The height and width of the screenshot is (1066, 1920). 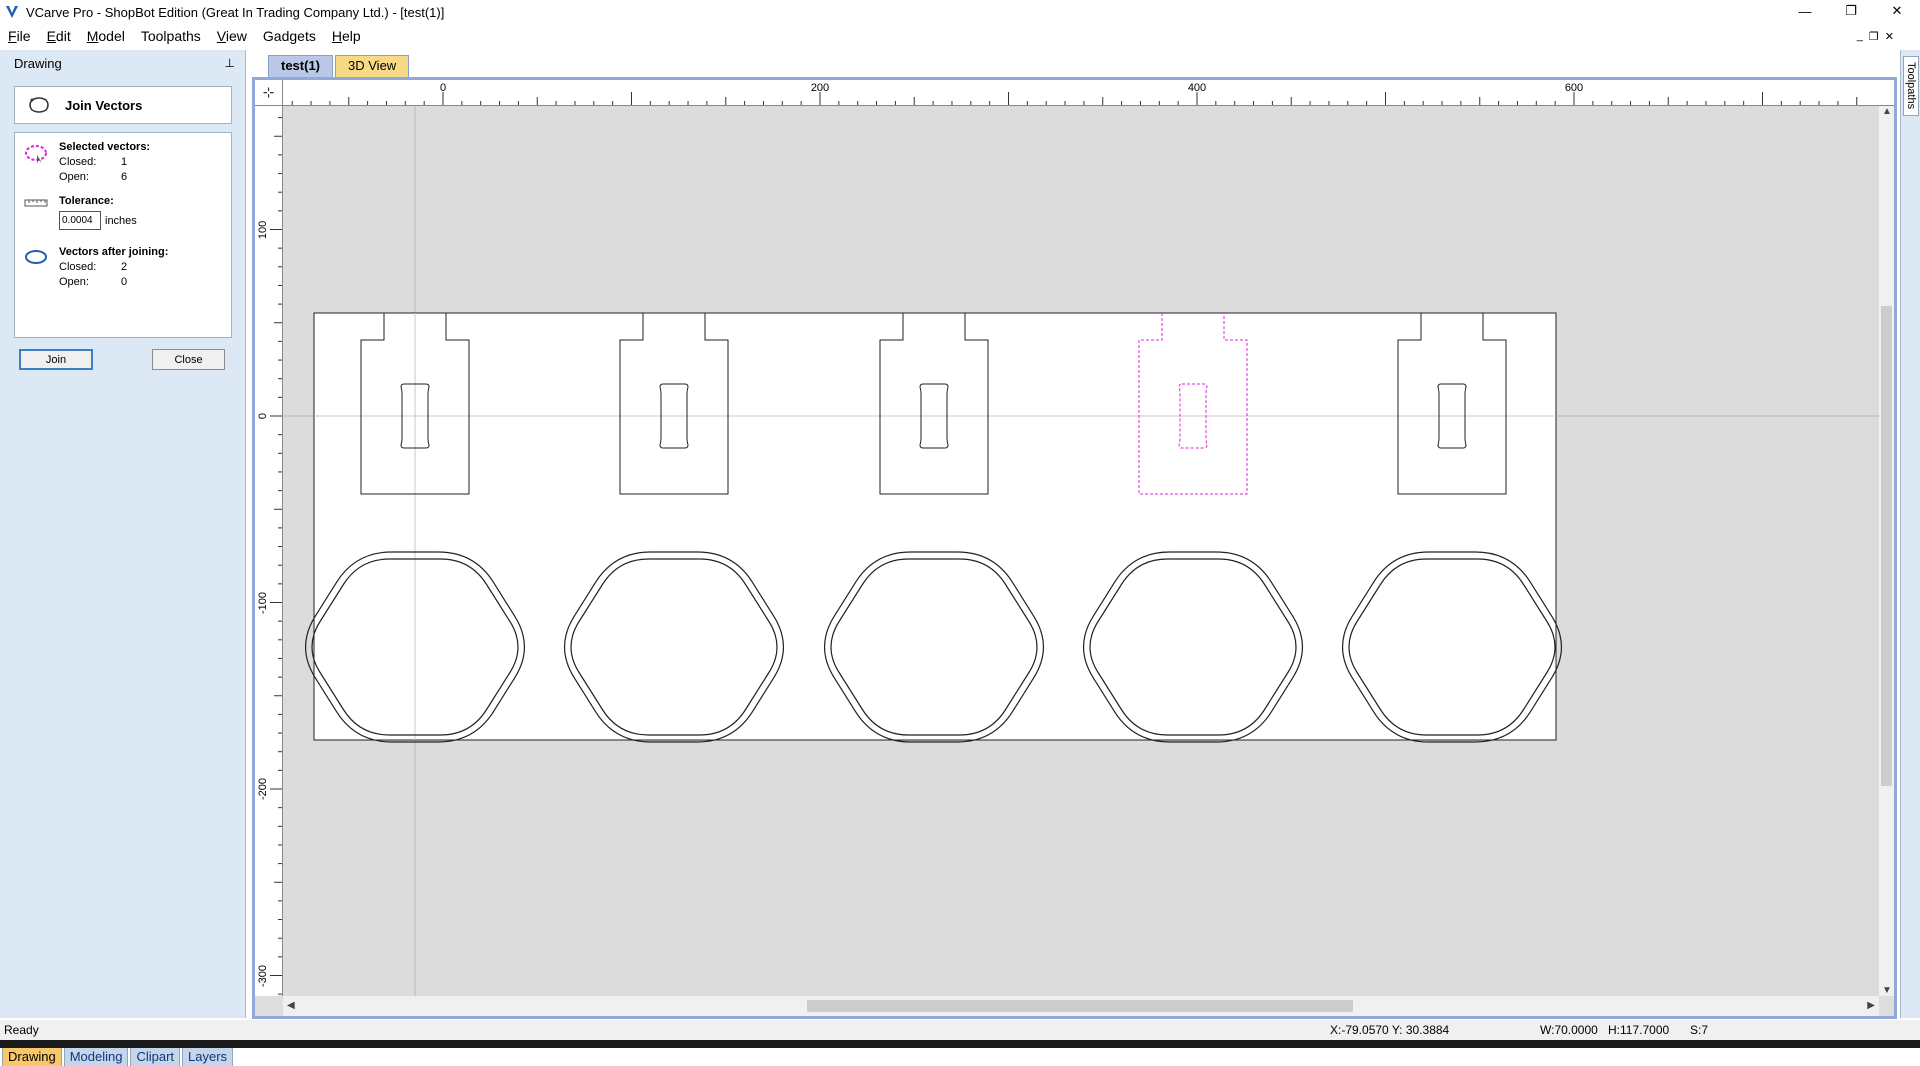 What do you see at coordinates (372, 66) in the screenshot?
I see `tab-3d-view: 3D View` at bounding box center [372, 66].